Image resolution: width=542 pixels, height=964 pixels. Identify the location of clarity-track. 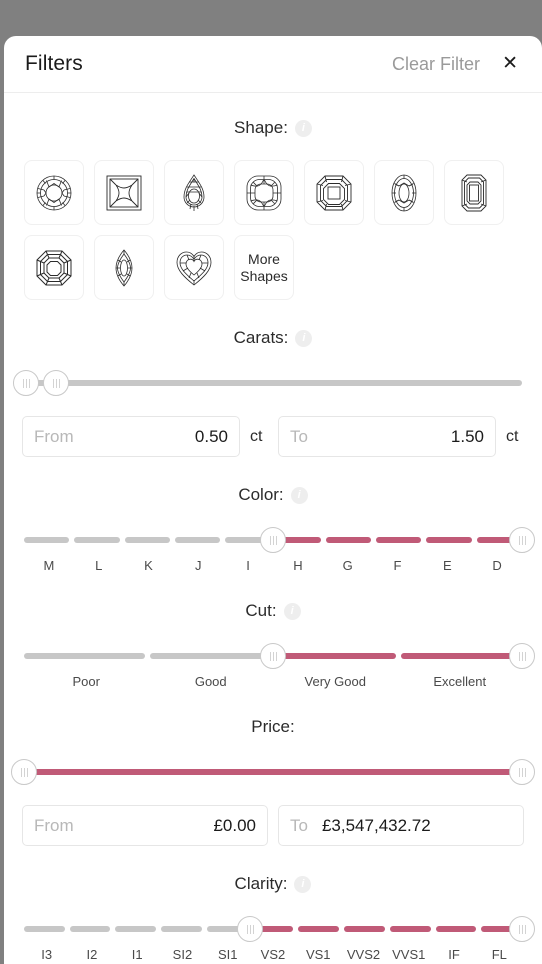
(273, 929).